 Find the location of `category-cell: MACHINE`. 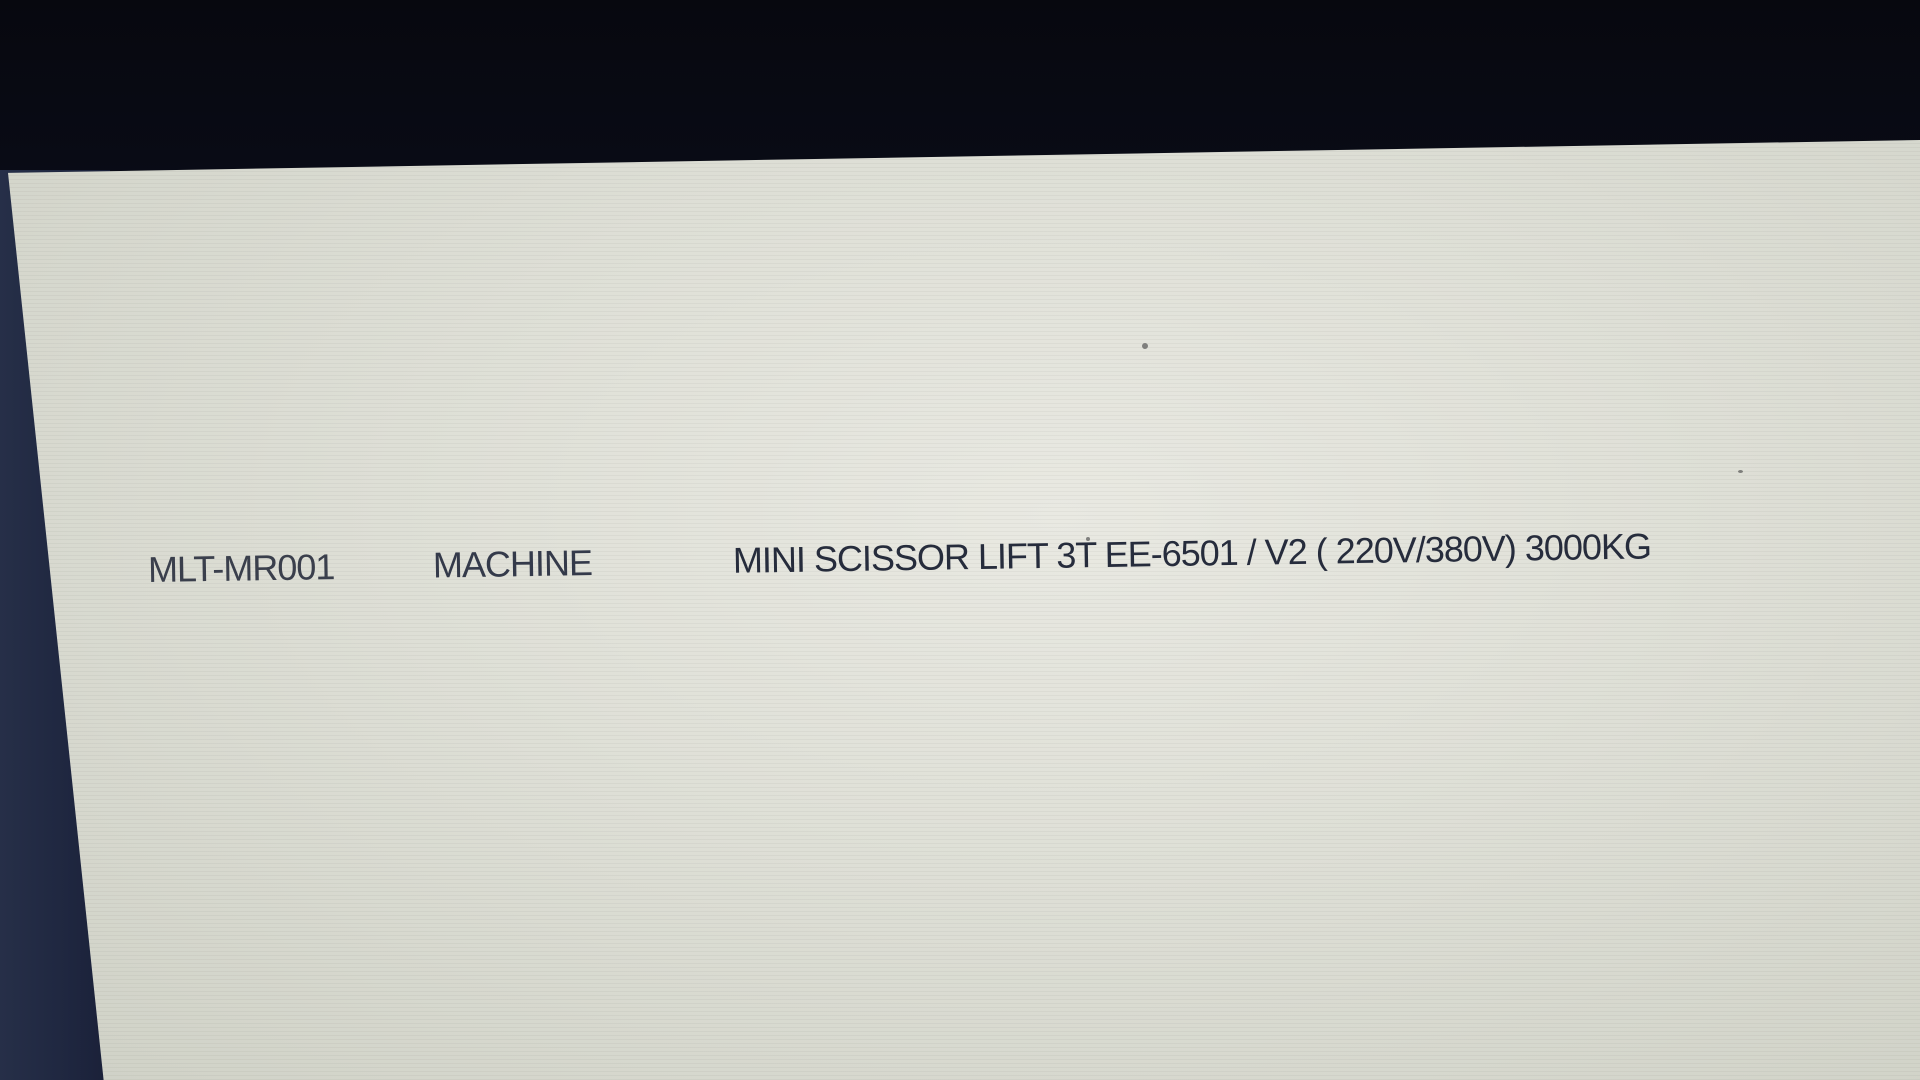

category-cell: MACHINE is located at coordinates (512, 564).